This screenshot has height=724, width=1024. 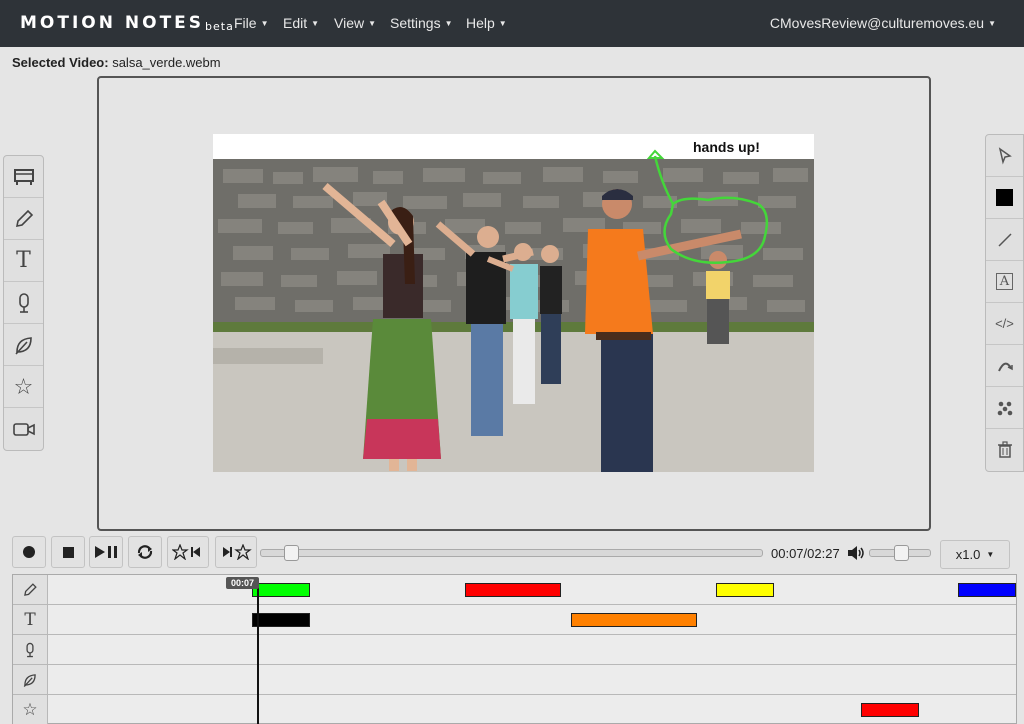 I want to click on menu-settings: Settings ▼, so click(x=421, y=23).